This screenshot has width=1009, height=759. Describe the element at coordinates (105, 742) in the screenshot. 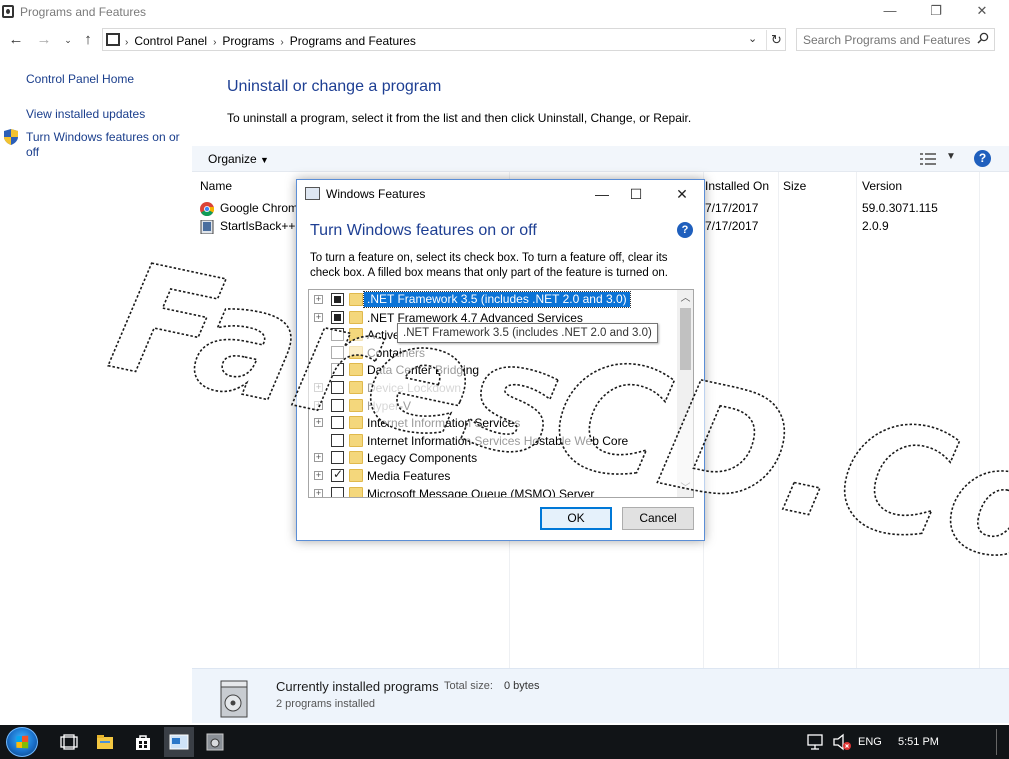

I see `file-explorer-icon` at that location.